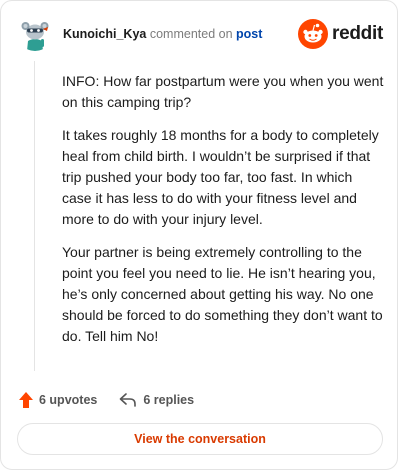 The width and height of the screenshot is (400, 472). I want to click on upvote-button: 6 upvotes, so click(58, 400).